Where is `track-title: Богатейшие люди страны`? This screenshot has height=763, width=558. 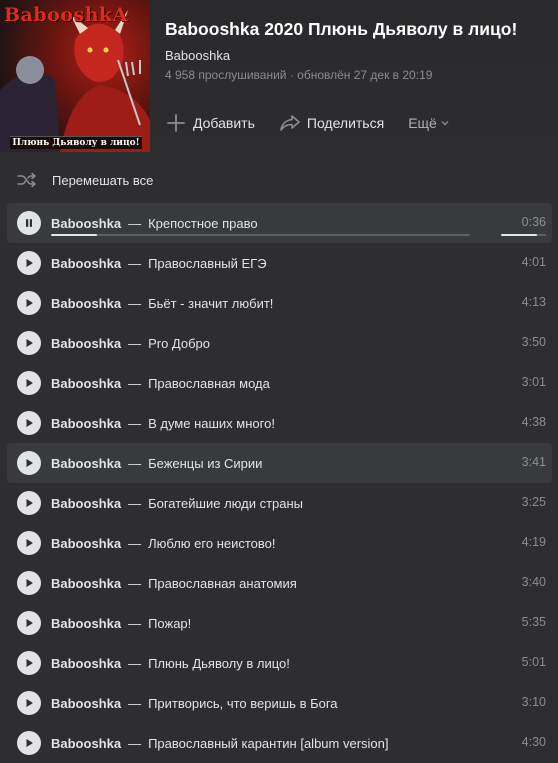 track-title: Богатейшие люди страны is located at coordinates (225, 503).